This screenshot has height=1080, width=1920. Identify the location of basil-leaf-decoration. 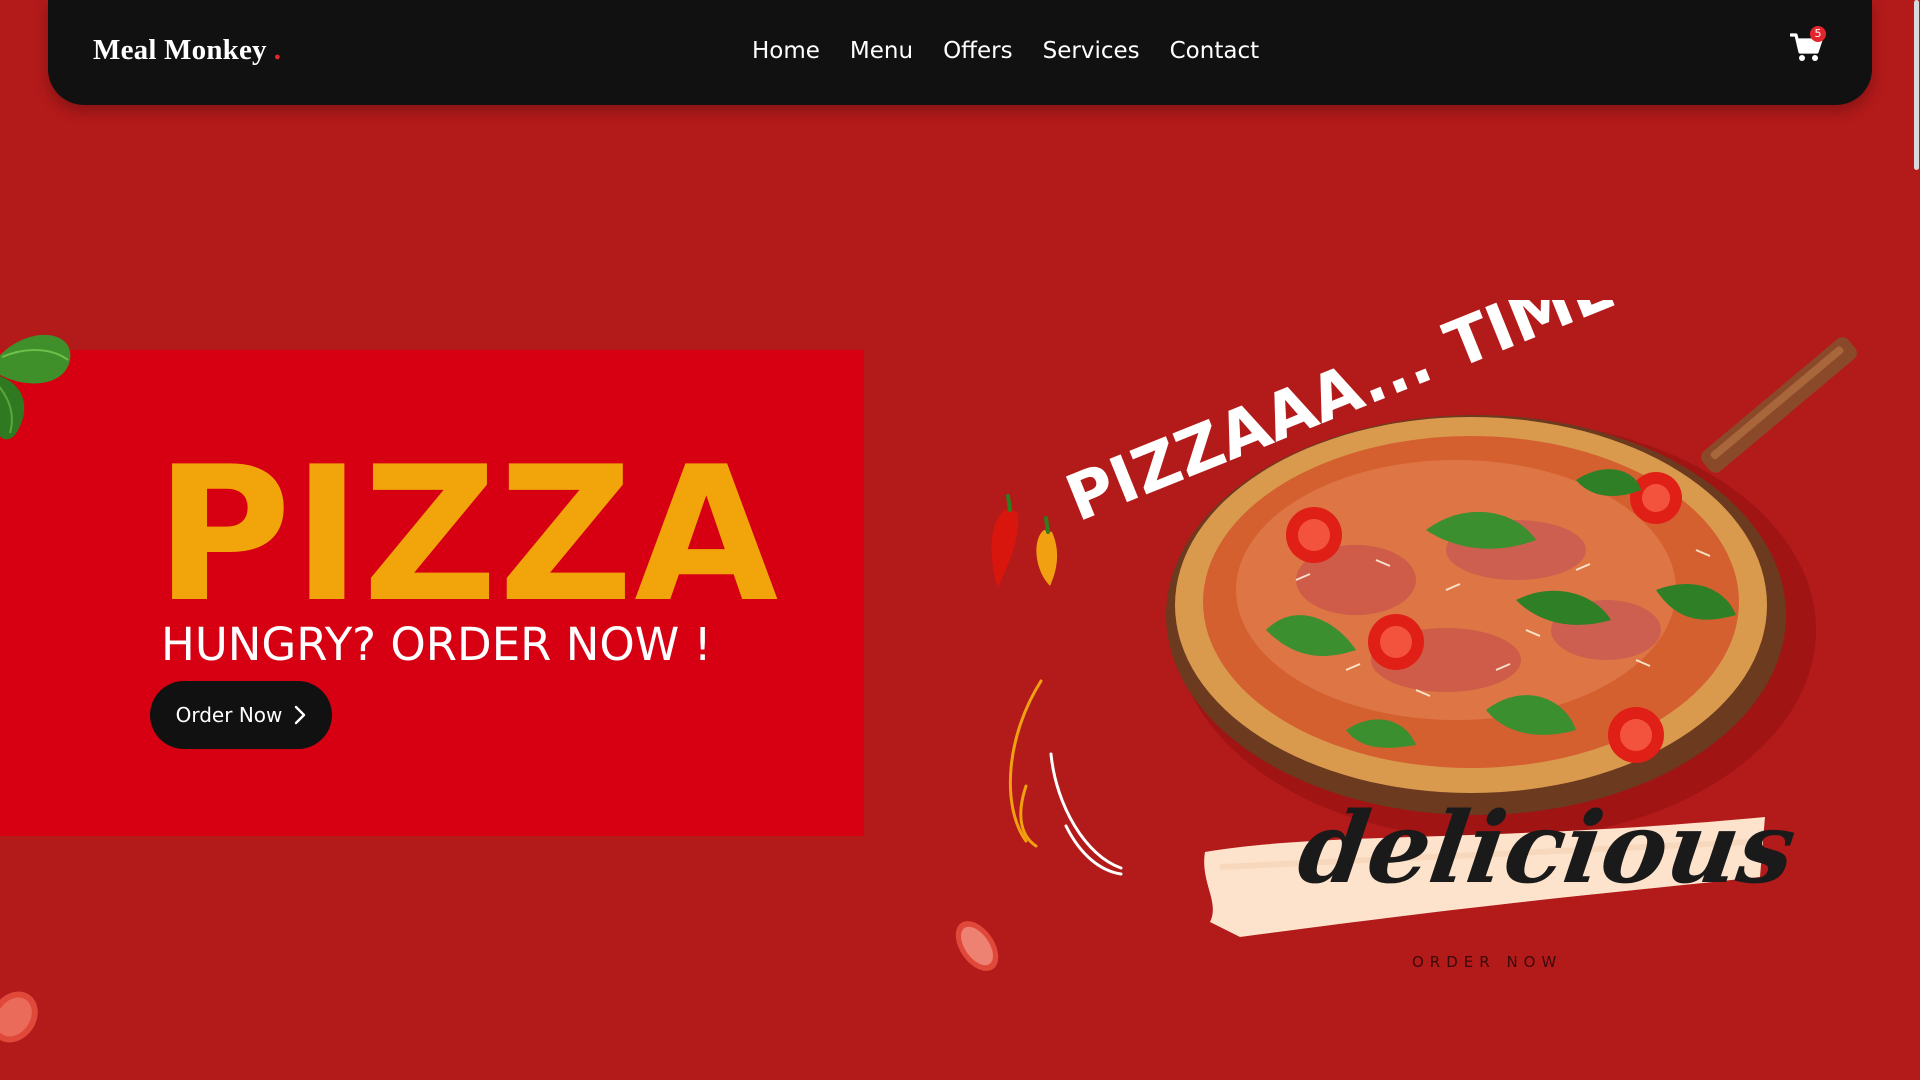
(35, 387).